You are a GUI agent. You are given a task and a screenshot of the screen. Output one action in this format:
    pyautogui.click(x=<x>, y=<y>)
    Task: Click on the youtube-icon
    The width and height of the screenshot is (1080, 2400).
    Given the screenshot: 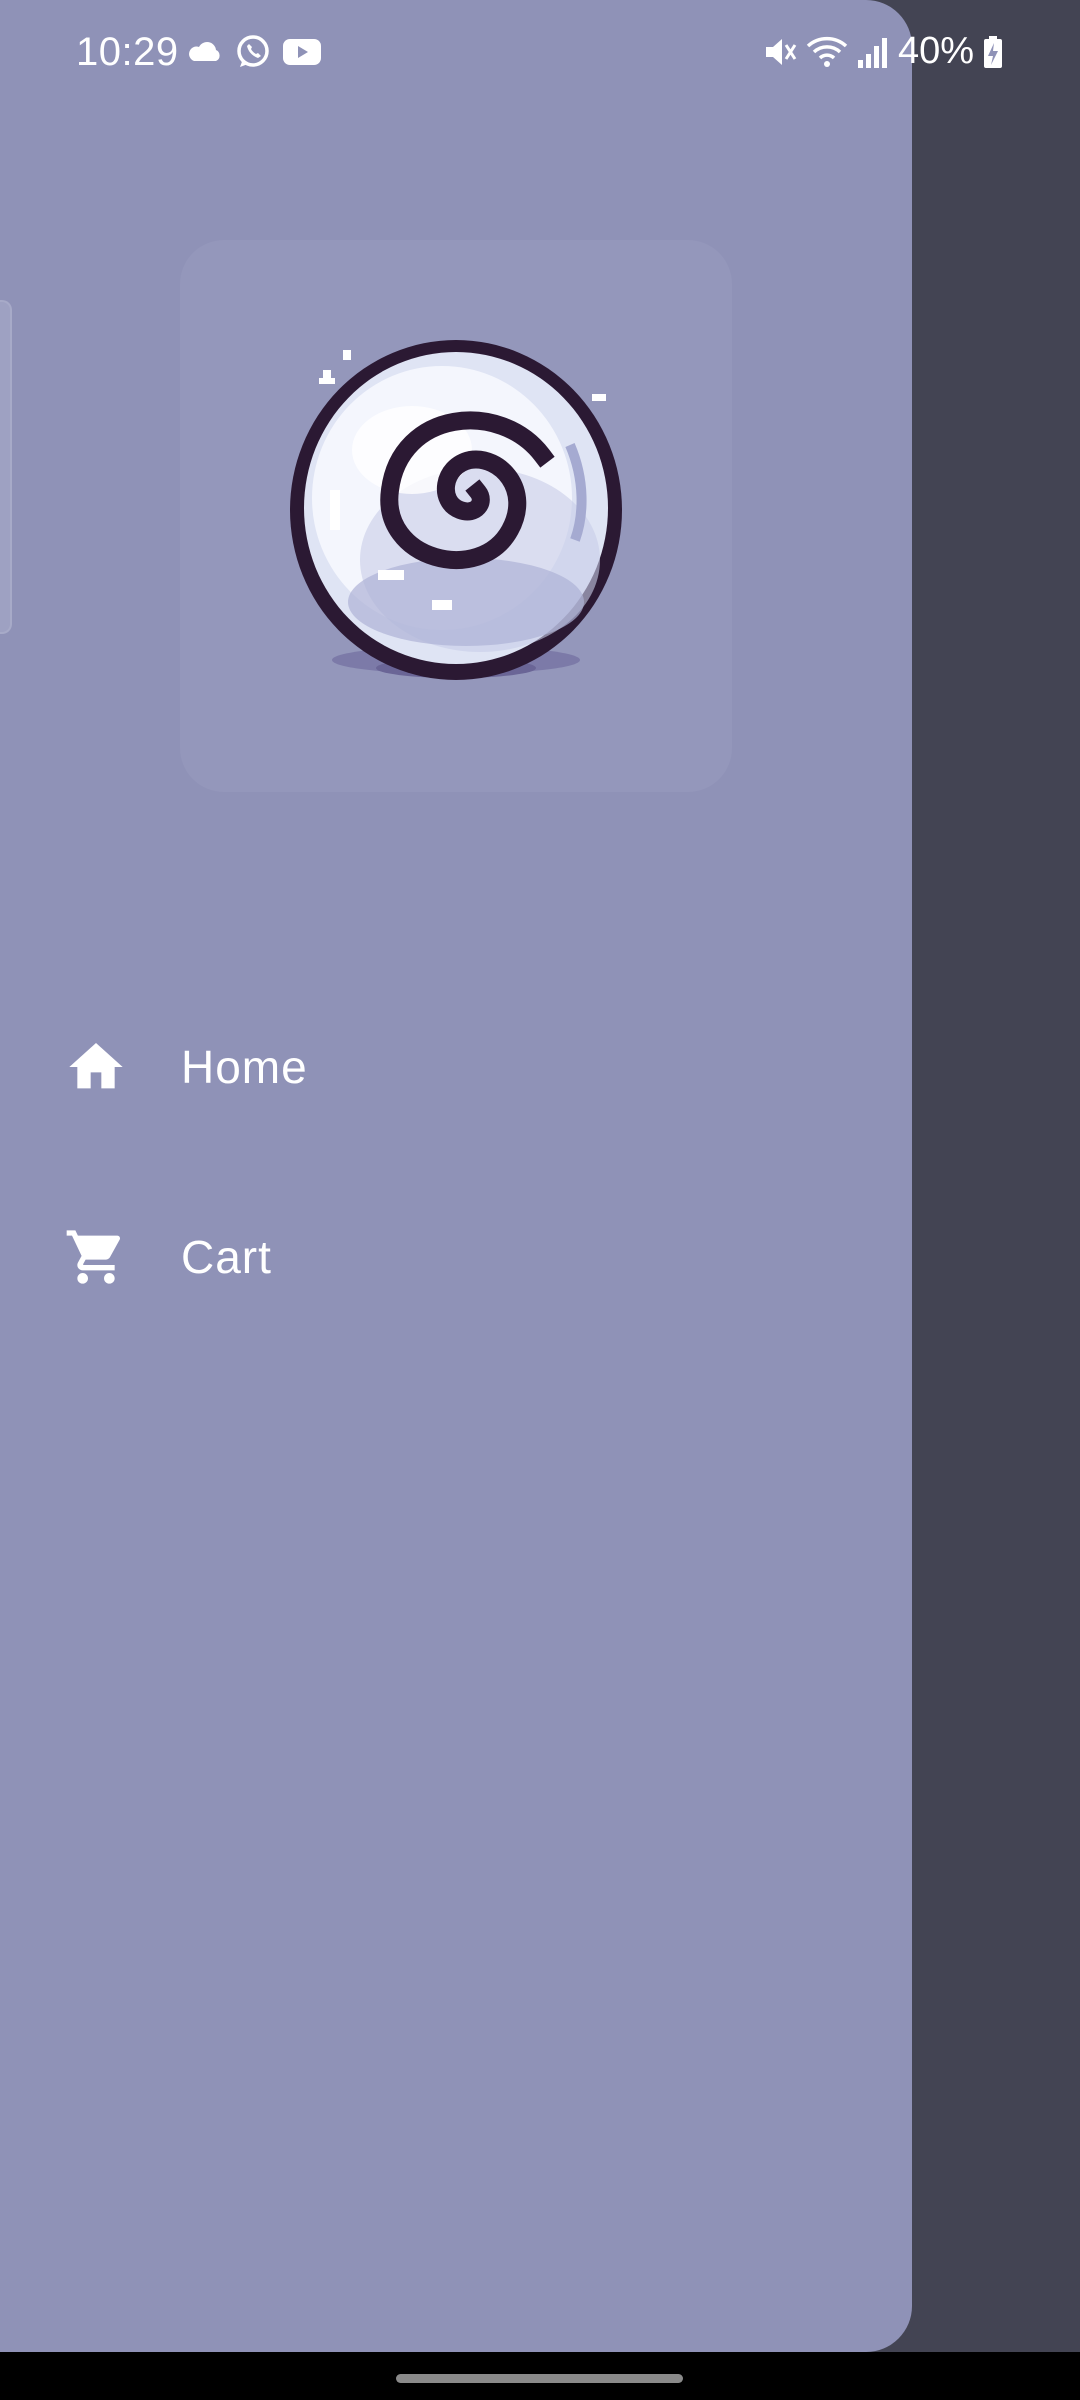 What is the action you would take?
    pyautogui.click(x=302, y=52)
    